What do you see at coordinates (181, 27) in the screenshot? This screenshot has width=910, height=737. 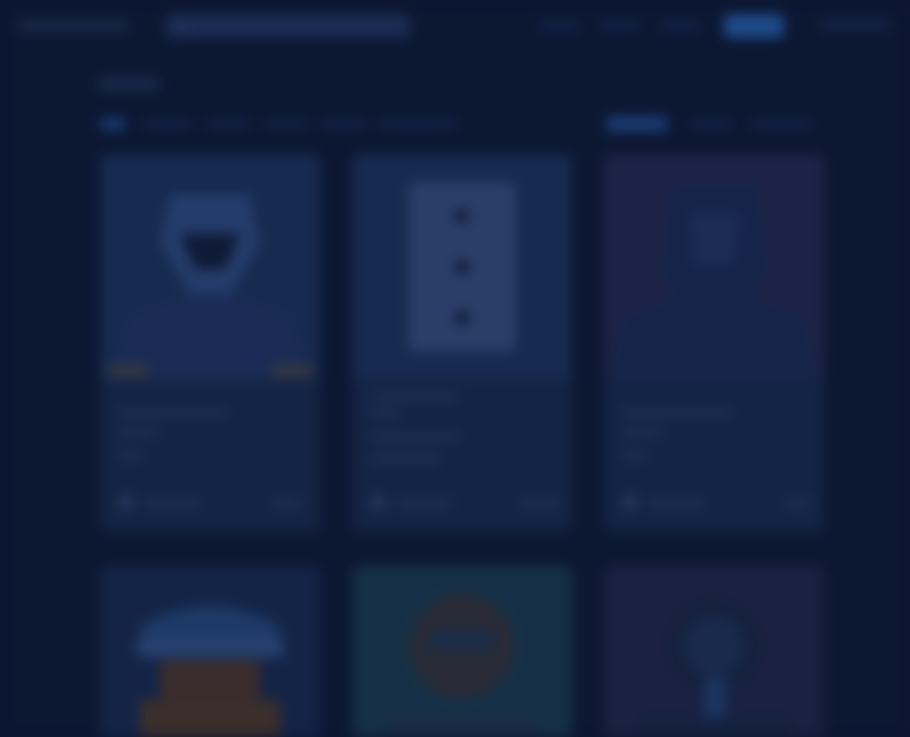 I see `search-icon` at bounding box center [181, 27].